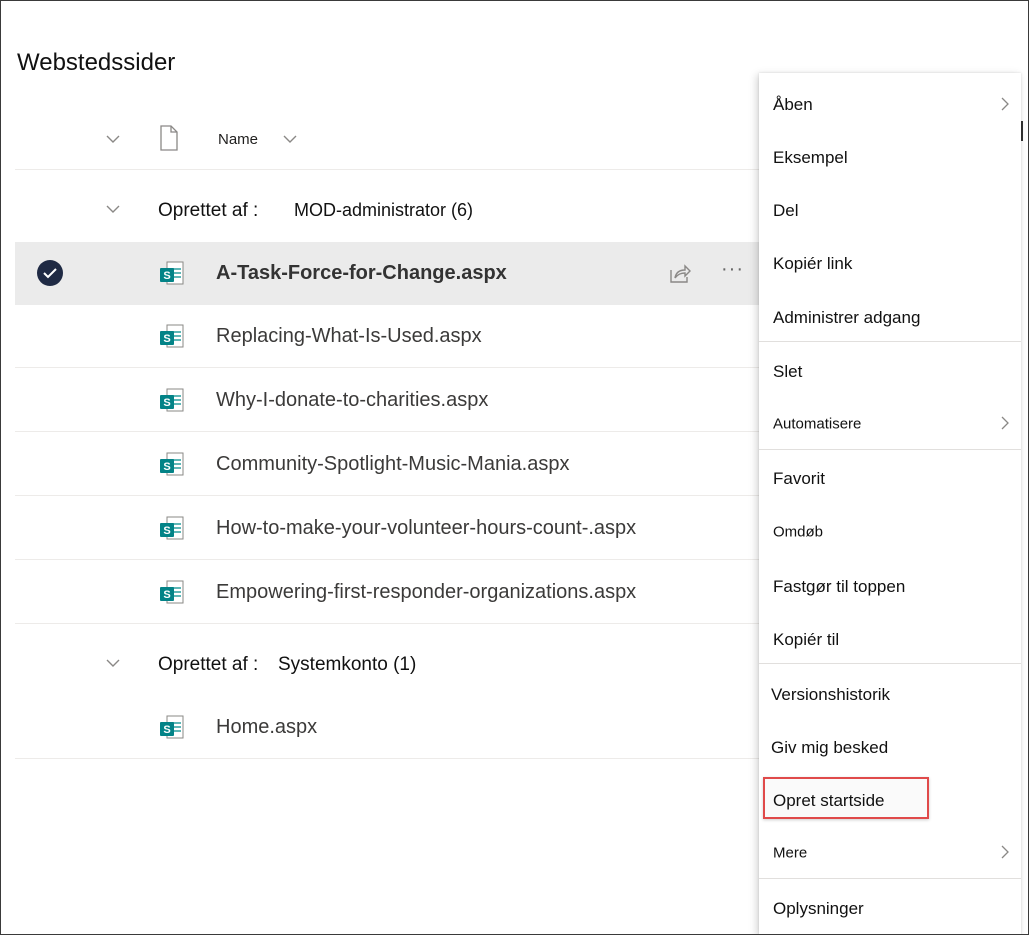  I want to click on menu-item-preview: Eksempel, so click(890, 158).